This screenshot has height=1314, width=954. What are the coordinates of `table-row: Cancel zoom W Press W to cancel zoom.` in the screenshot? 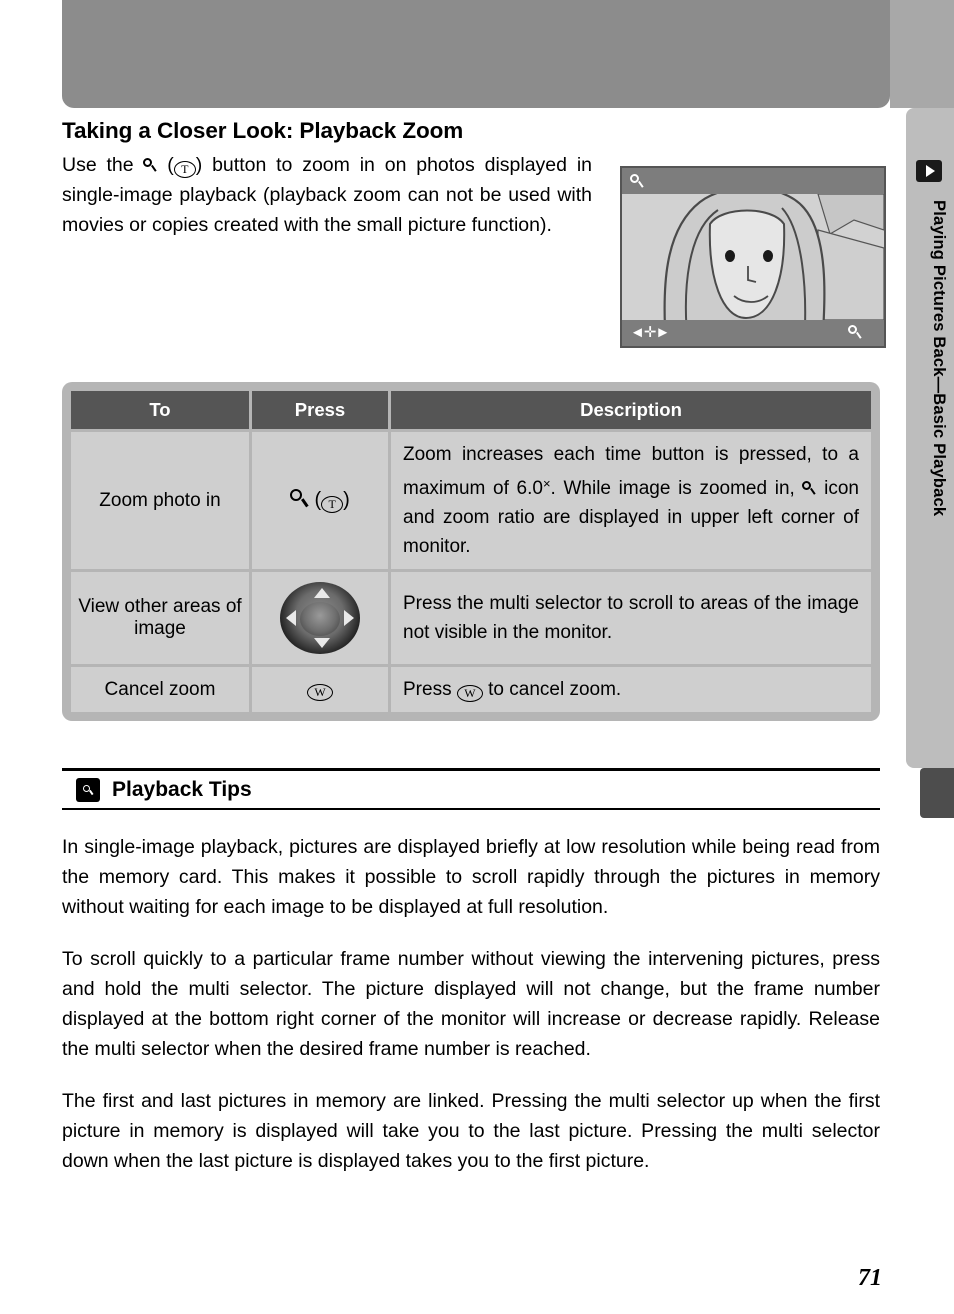 It's located at (471, 689).